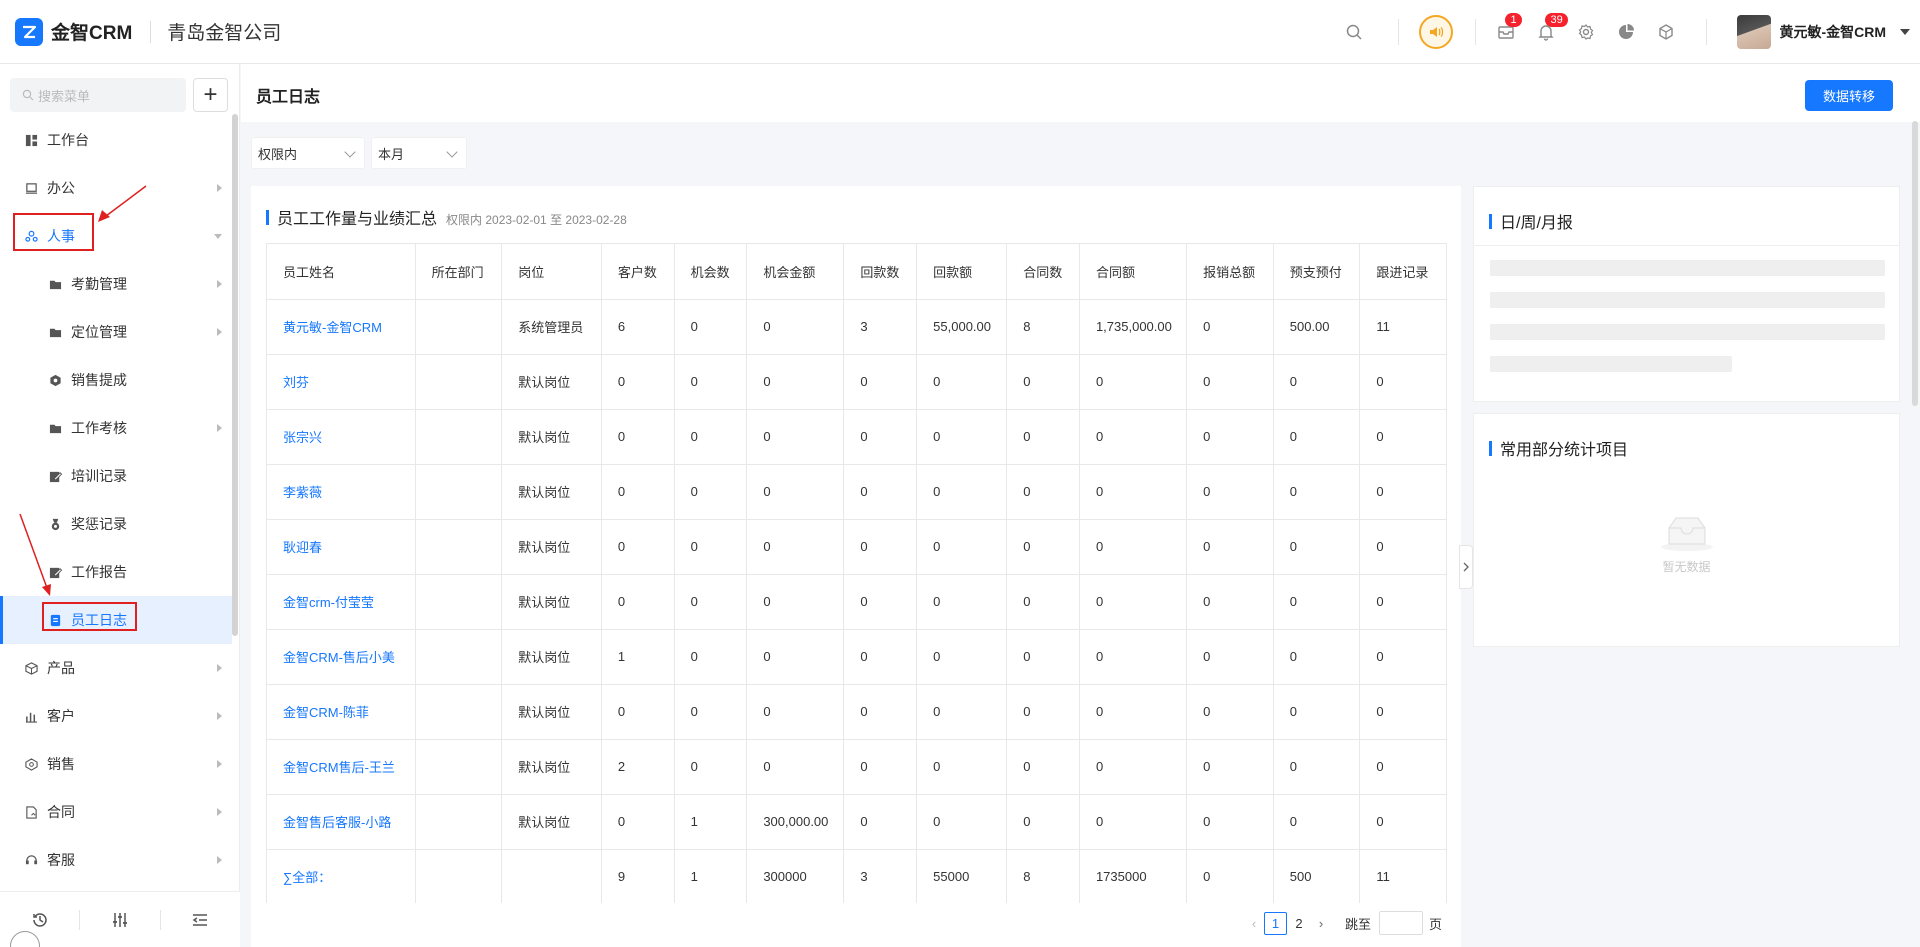 The height and width of the screenshot is (947, 1920). What do you see at coordinates (31, 668) in the screenshot?
I see `product-icon` at bounding box center [31, 668].